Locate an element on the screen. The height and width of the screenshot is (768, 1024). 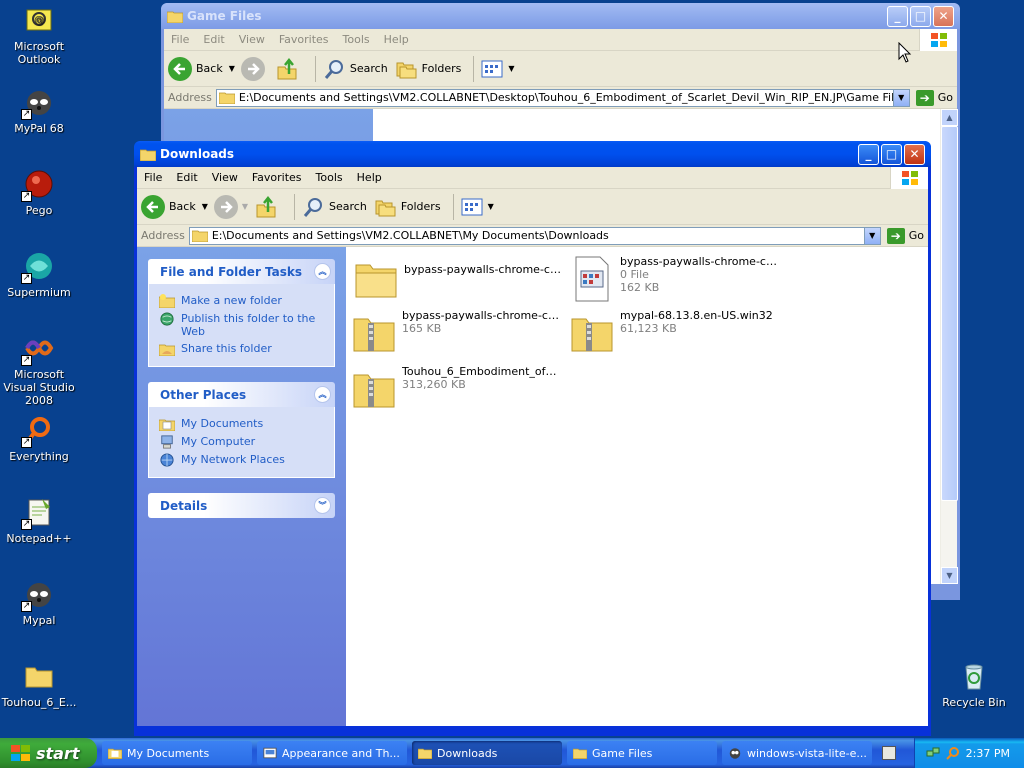
menu-bar: File Edit View Favorites Tools Help is located at coordinates (560, 40).